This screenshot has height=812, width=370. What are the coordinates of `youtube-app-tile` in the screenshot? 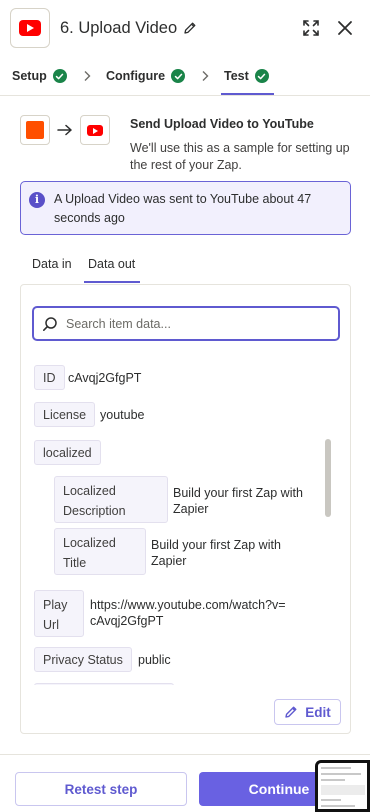 It's located at (95, 130).